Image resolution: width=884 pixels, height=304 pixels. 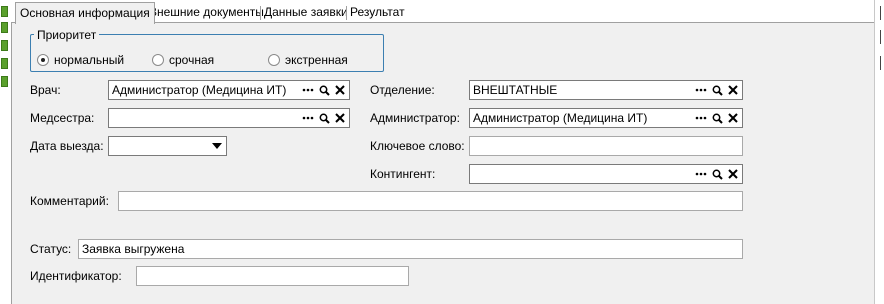 What do you see at coordinates (417, 146) in the screenshot?
I see `keyword-label: Ключевое слово:` at bounding box center [417, 146].